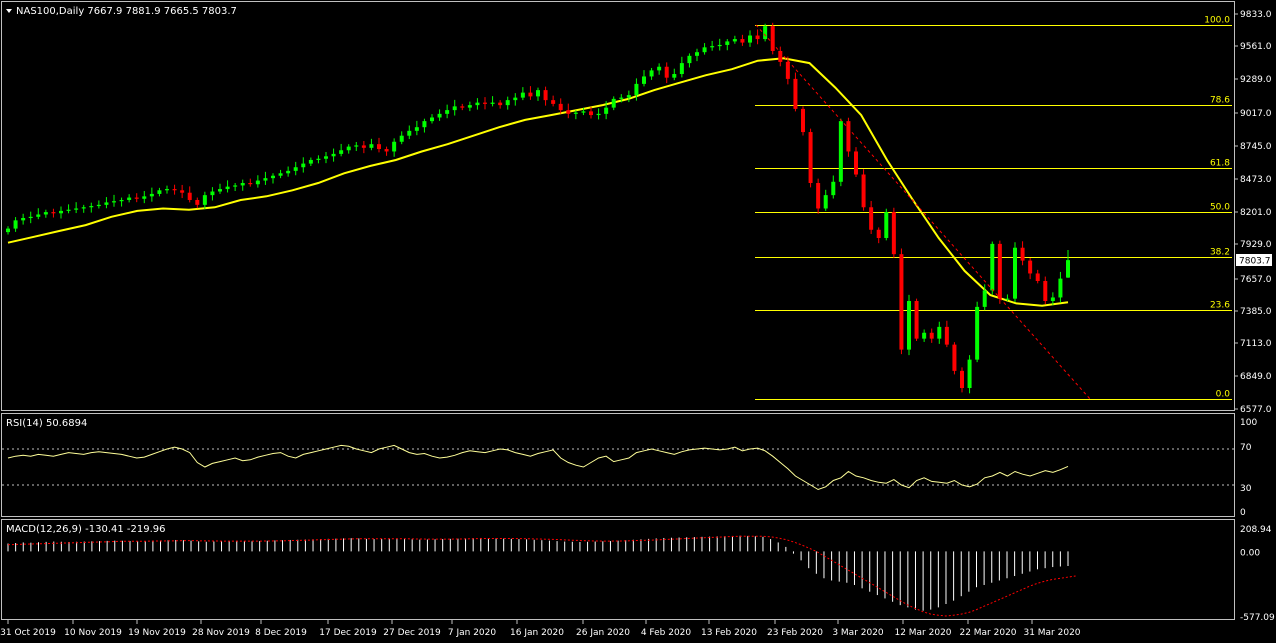  What do you see at coordinates (1220, 253) in the screenshot?
I see `fib-label-4: 38.2` at bounding box center [1220, 253].